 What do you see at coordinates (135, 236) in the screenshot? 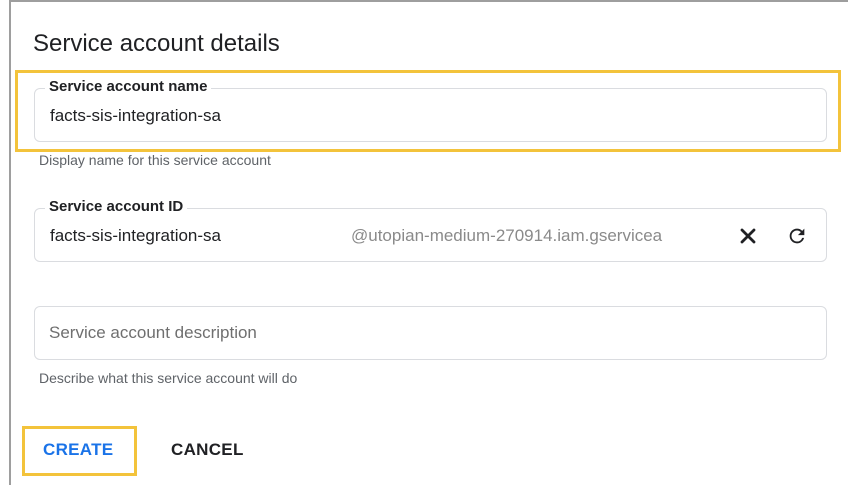
I see `service-account-id-value: facts-sis-integration-sa` at bounding box center [135, 236].